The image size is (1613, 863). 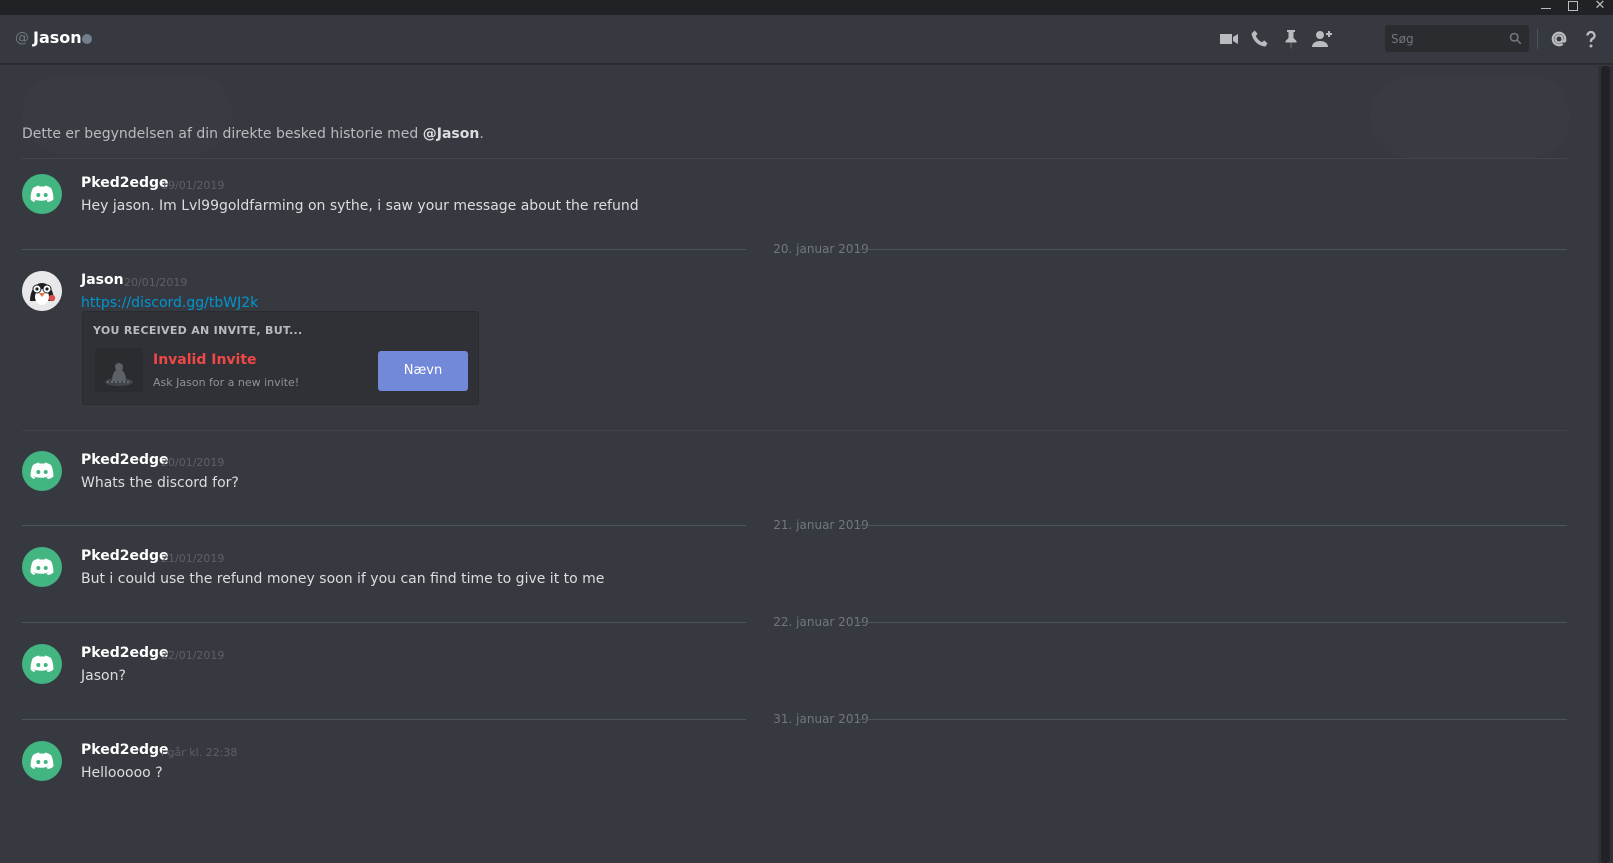 What do you see at coordinates (1559, 39) in the screenshot?
I see `mention-icon` at bounding box center [1559, 39].